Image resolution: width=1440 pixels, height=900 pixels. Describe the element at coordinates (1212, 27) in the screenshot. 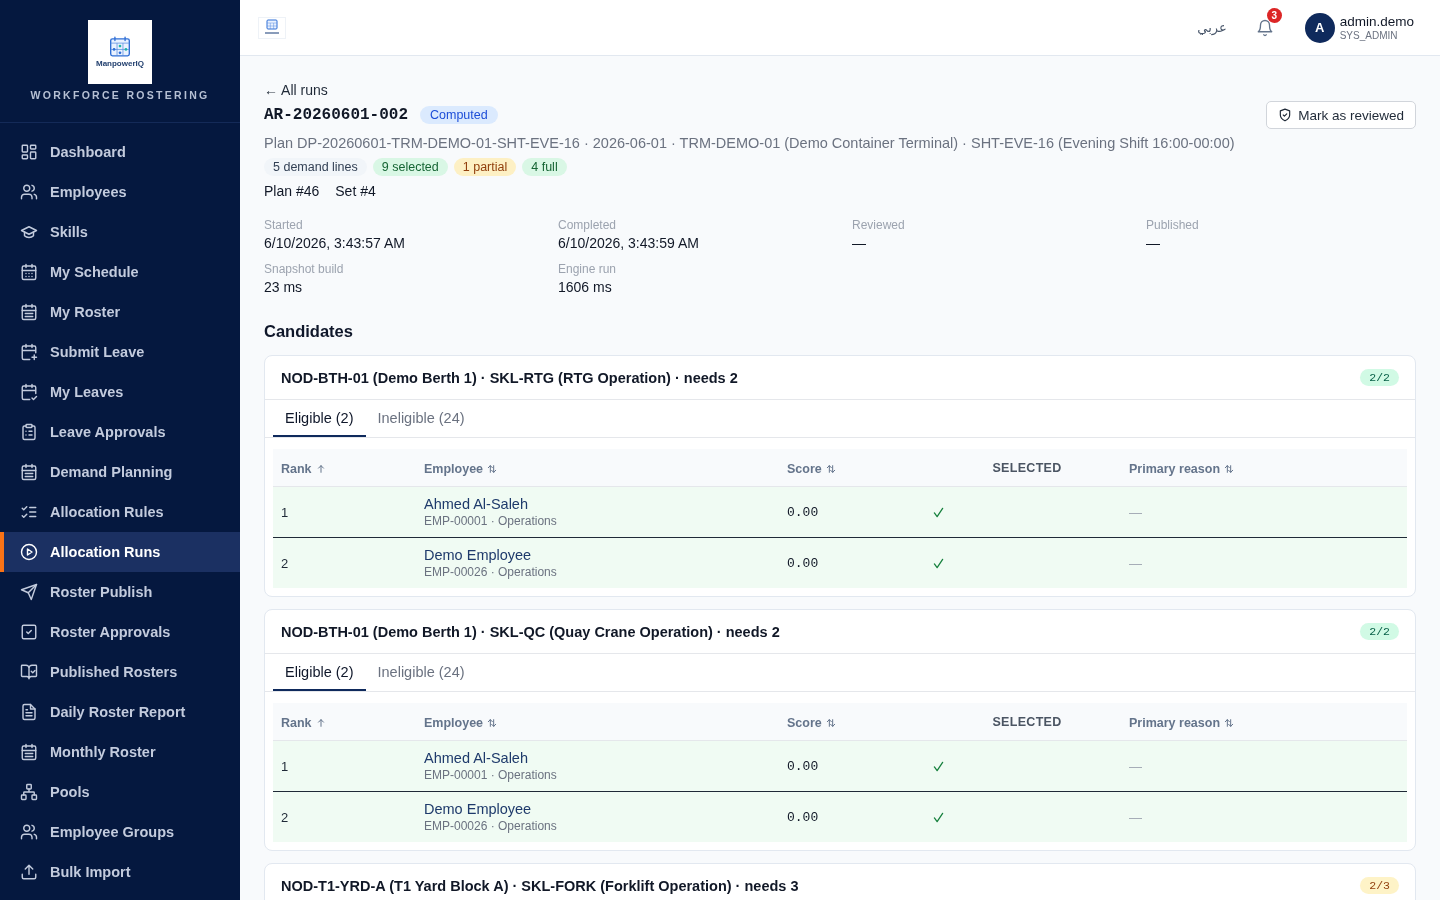

I see `language-toggle: عربي` at that location.